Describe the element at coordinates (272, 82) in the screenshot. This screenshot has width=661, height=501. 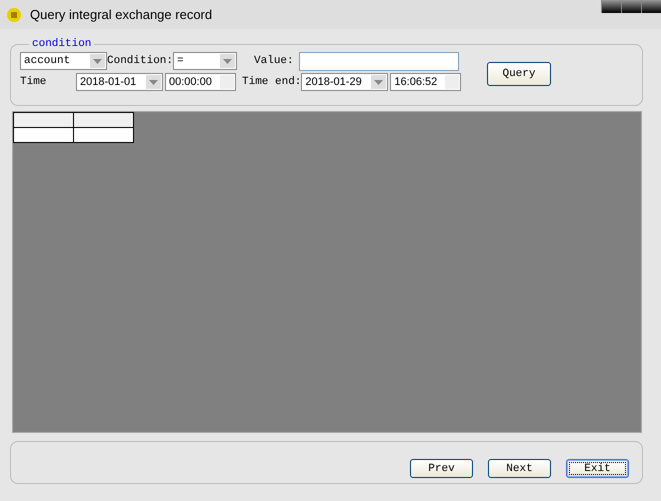
I see `time-end-label: Time end:` at that location.